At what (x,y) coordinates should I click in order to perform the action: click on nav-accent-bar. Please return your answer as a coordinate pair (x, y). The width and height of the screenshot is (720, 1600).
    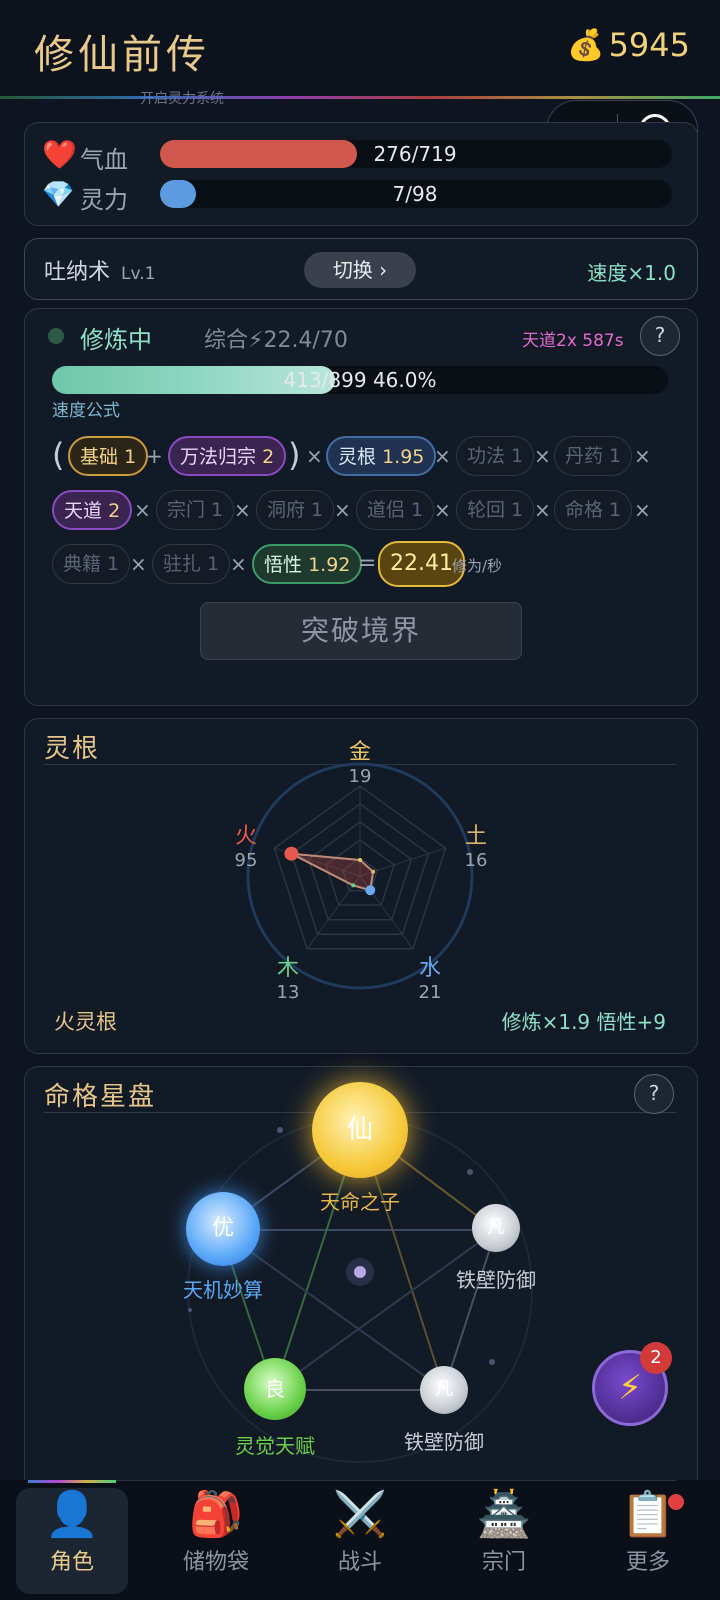
    Looking at the image, I should click on (72, 1481).